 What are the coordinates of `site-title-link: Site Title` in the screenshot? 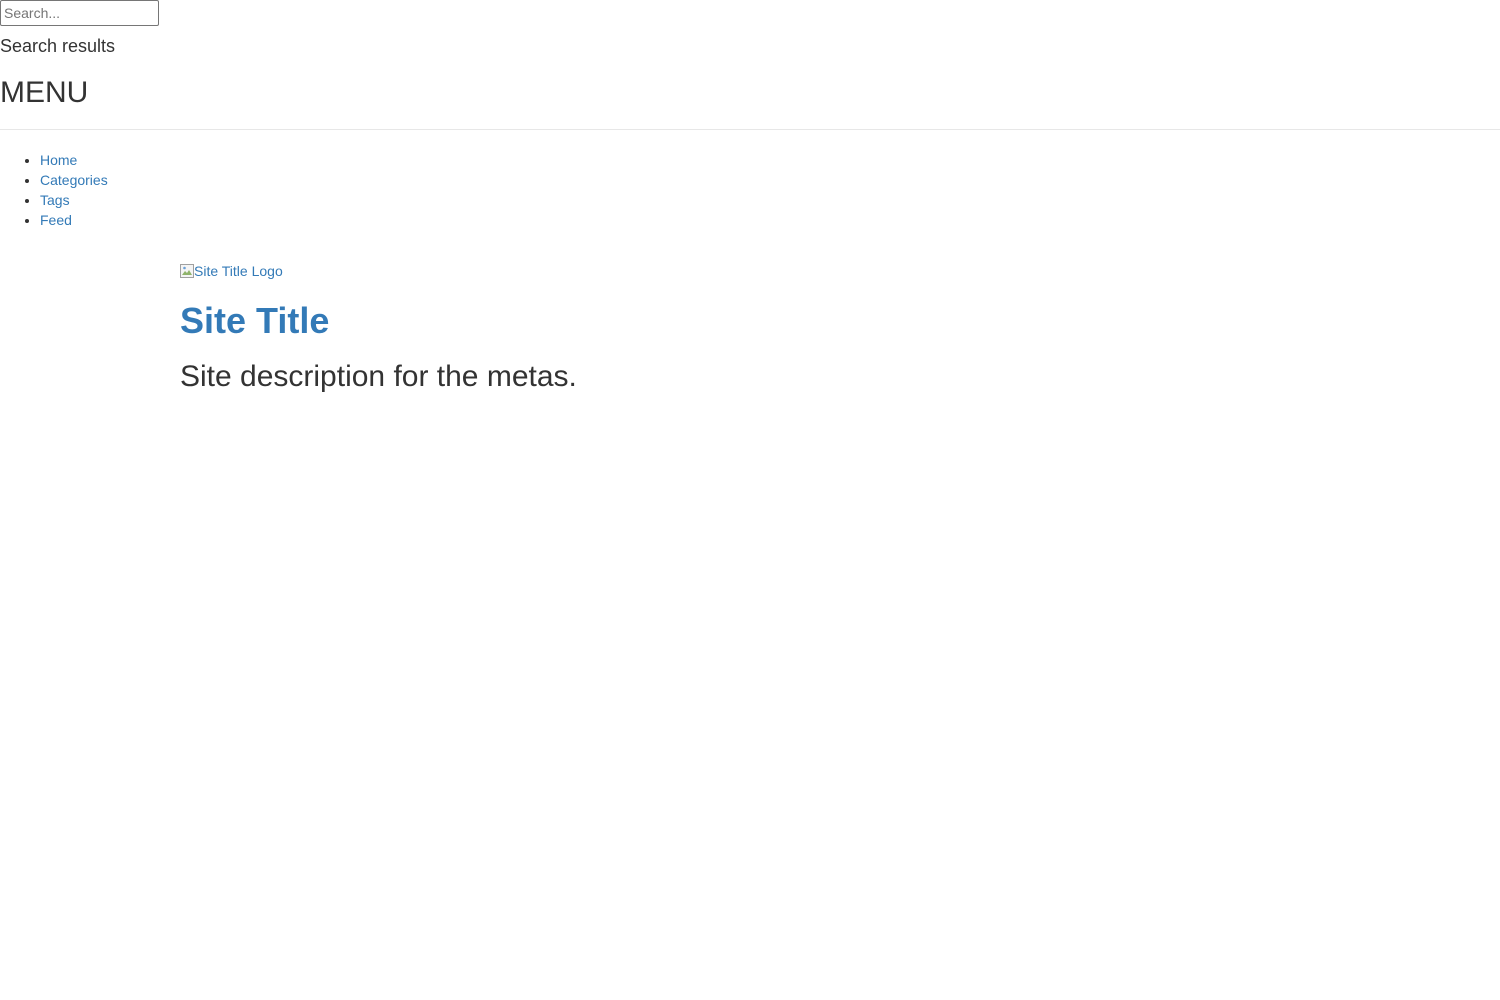 It's located at (254, 320).